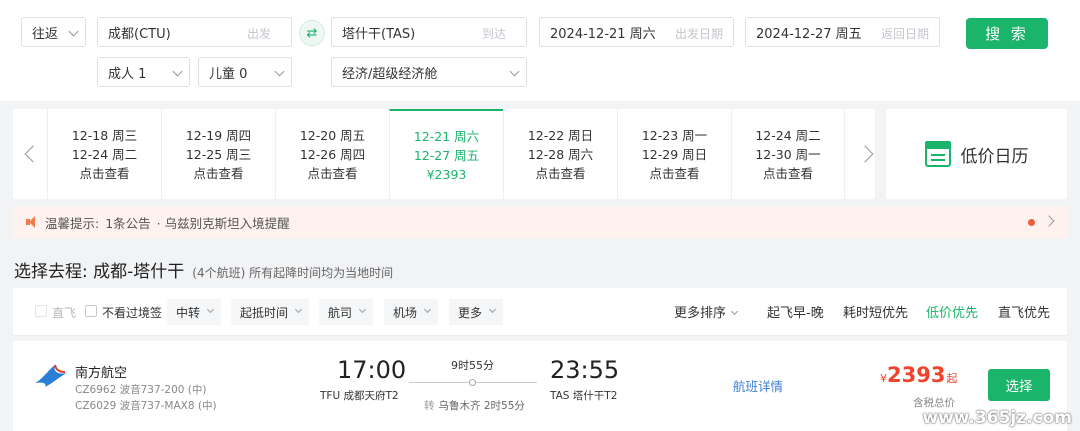 This screenshot has height=431, width=1080. I want to click on filter-transfer: 中转, so click(194, 312).